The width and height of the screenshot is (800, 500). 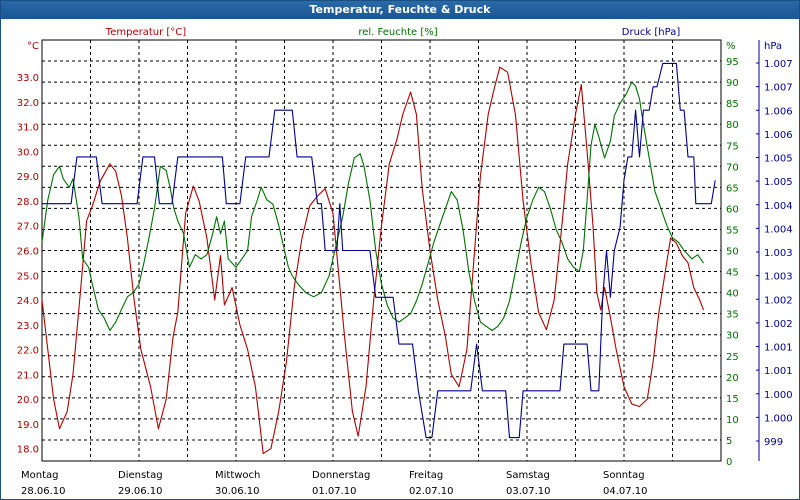 What do you see at coordinates (28, 301) in the screenshot?
I see `temperature-tick-label: 24.0` at bounding box center [28, 301].